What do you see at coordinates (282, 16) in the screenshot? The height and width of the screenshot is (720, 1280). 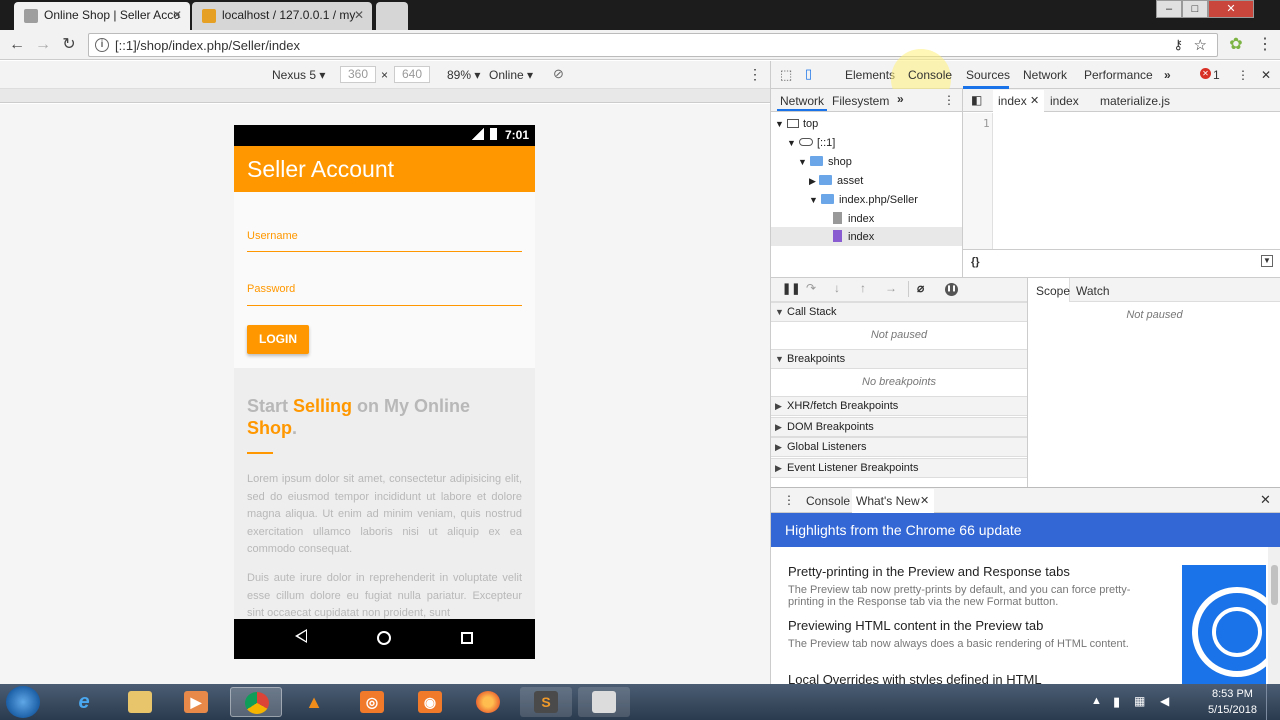 I see `browser-tab-phpmyadmin: localhost / 127.0.0.1 / my ✕` at bounding box center [282, 16].